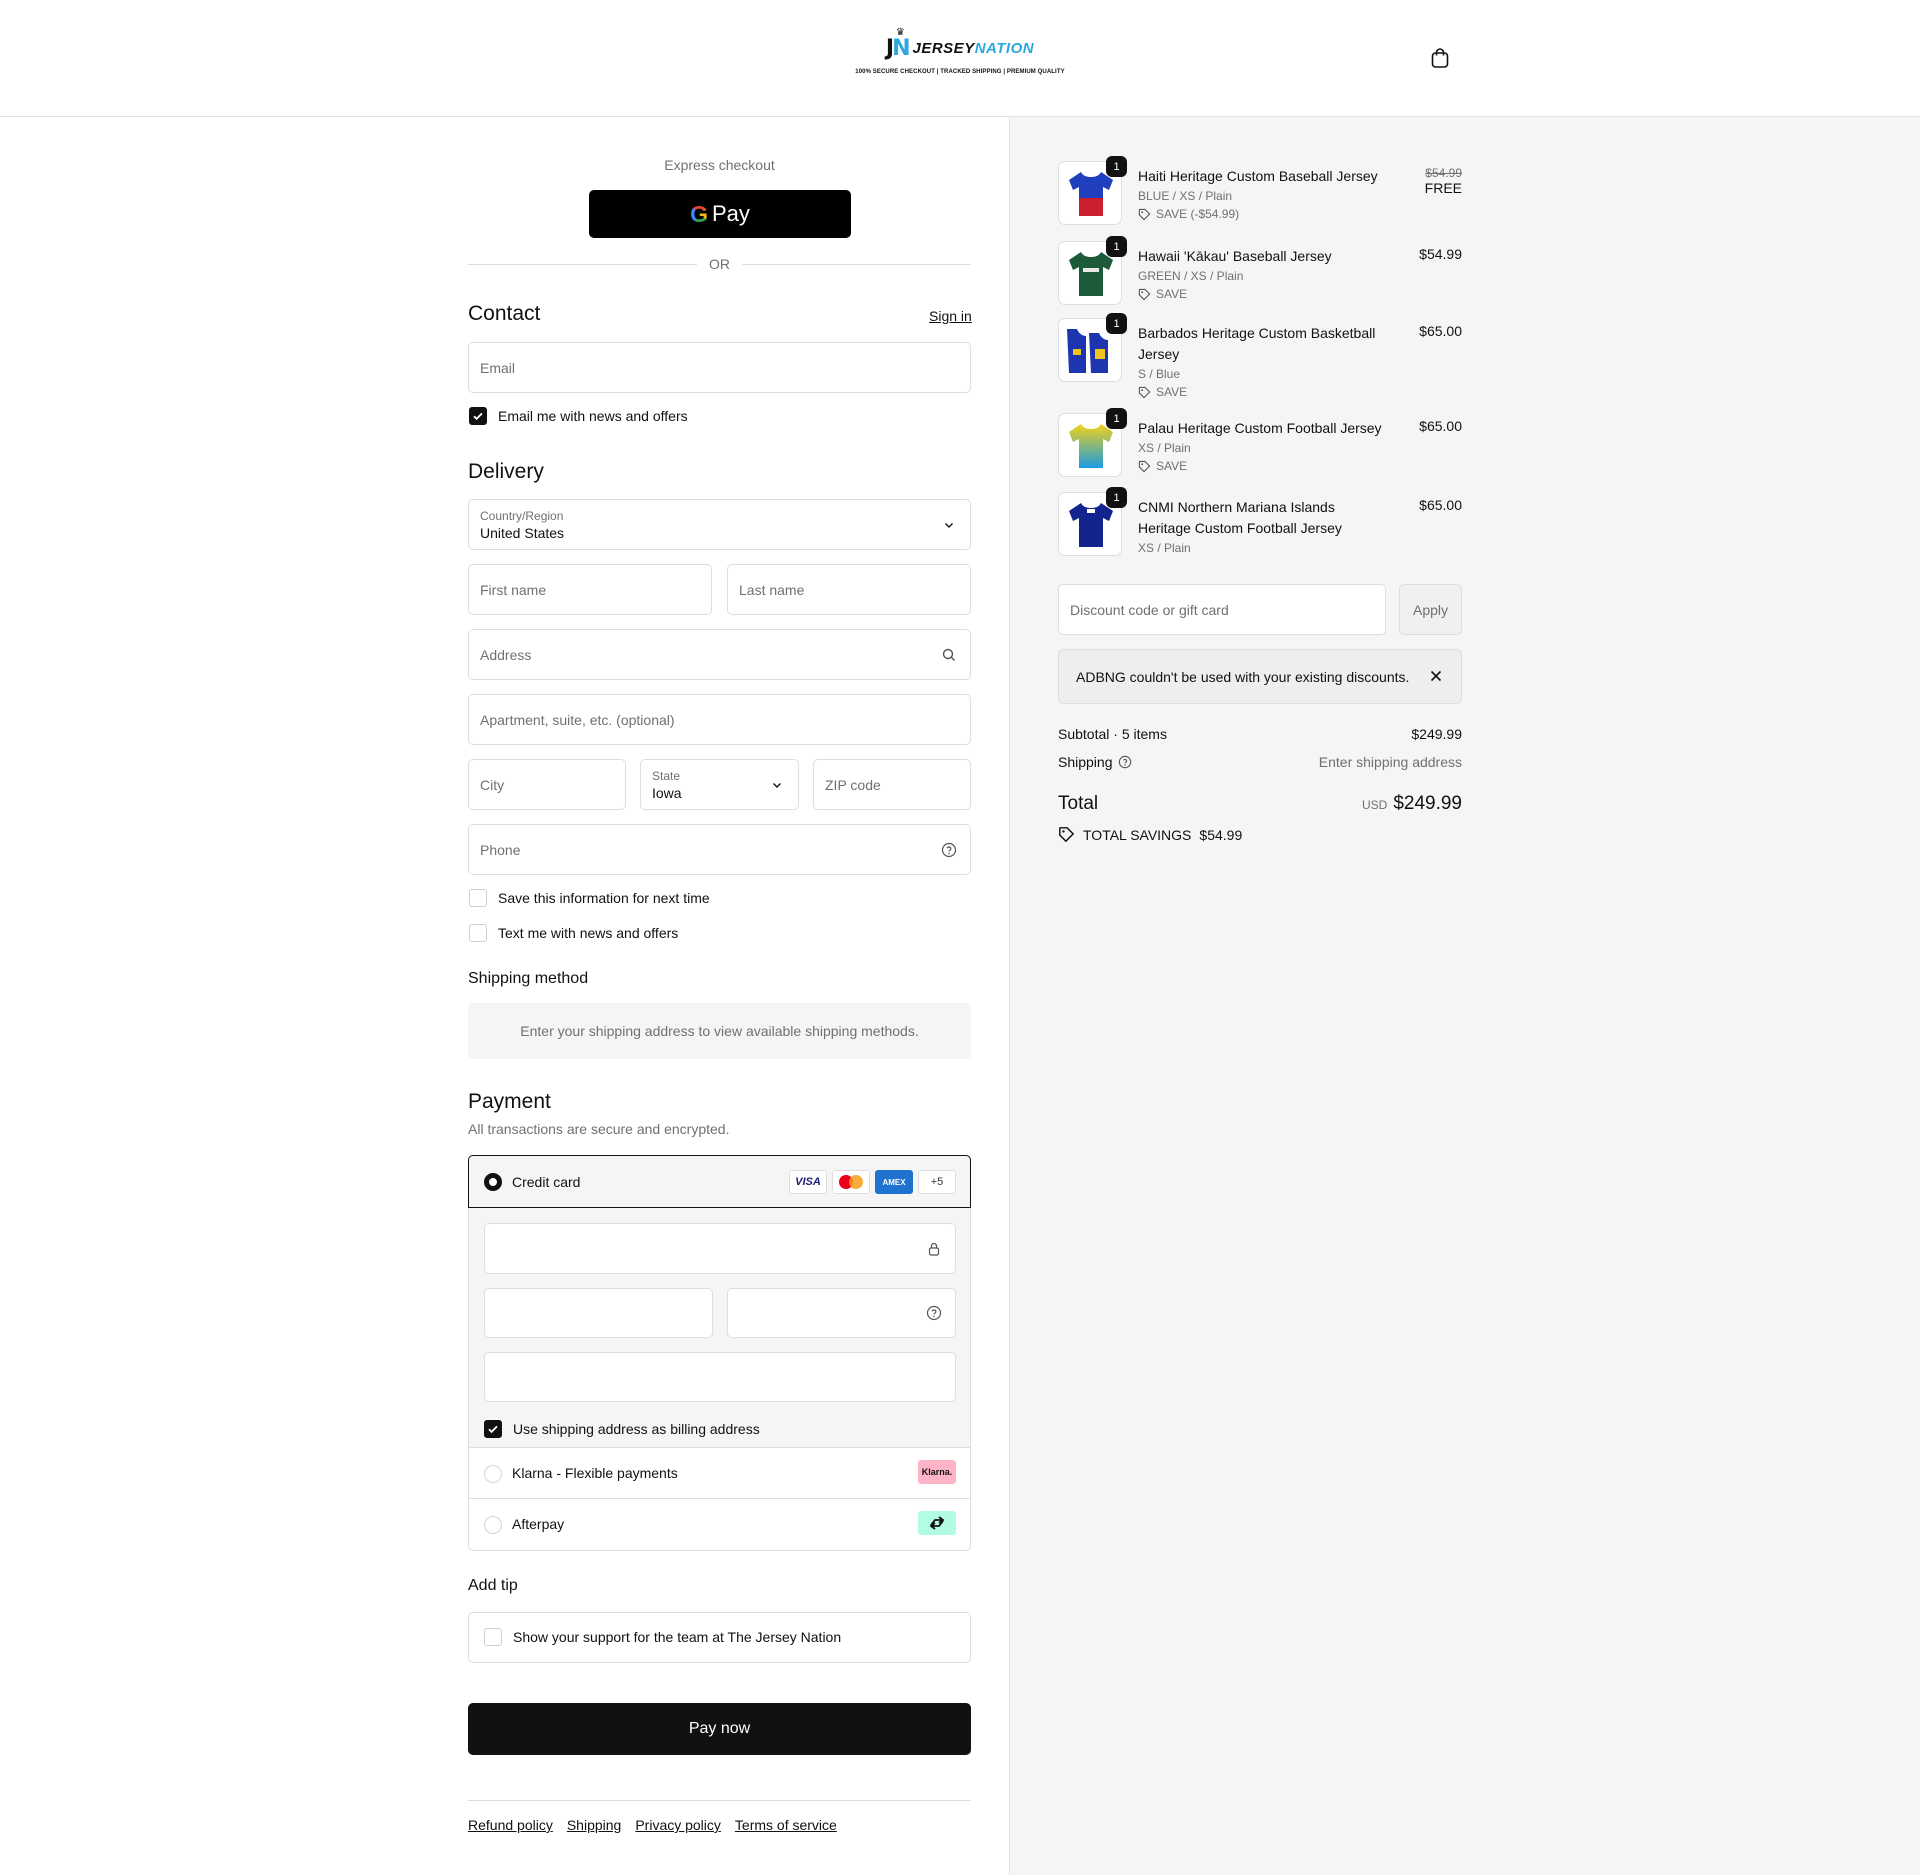  I want to click on total-value: $249.99, so click(1427, 803).